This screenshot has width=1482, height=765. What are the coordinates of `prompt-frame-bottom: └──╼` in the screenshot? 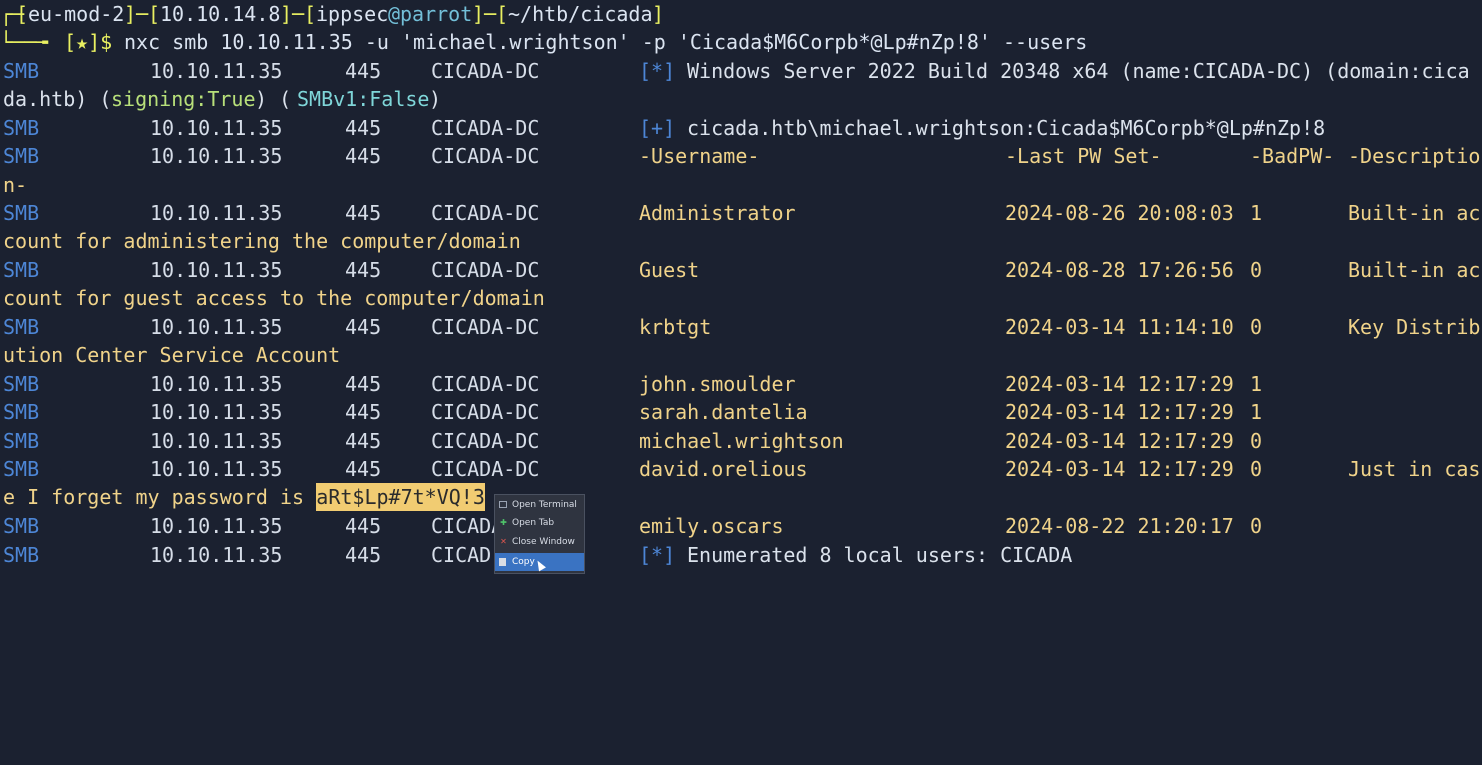 It's located at (24, 42).